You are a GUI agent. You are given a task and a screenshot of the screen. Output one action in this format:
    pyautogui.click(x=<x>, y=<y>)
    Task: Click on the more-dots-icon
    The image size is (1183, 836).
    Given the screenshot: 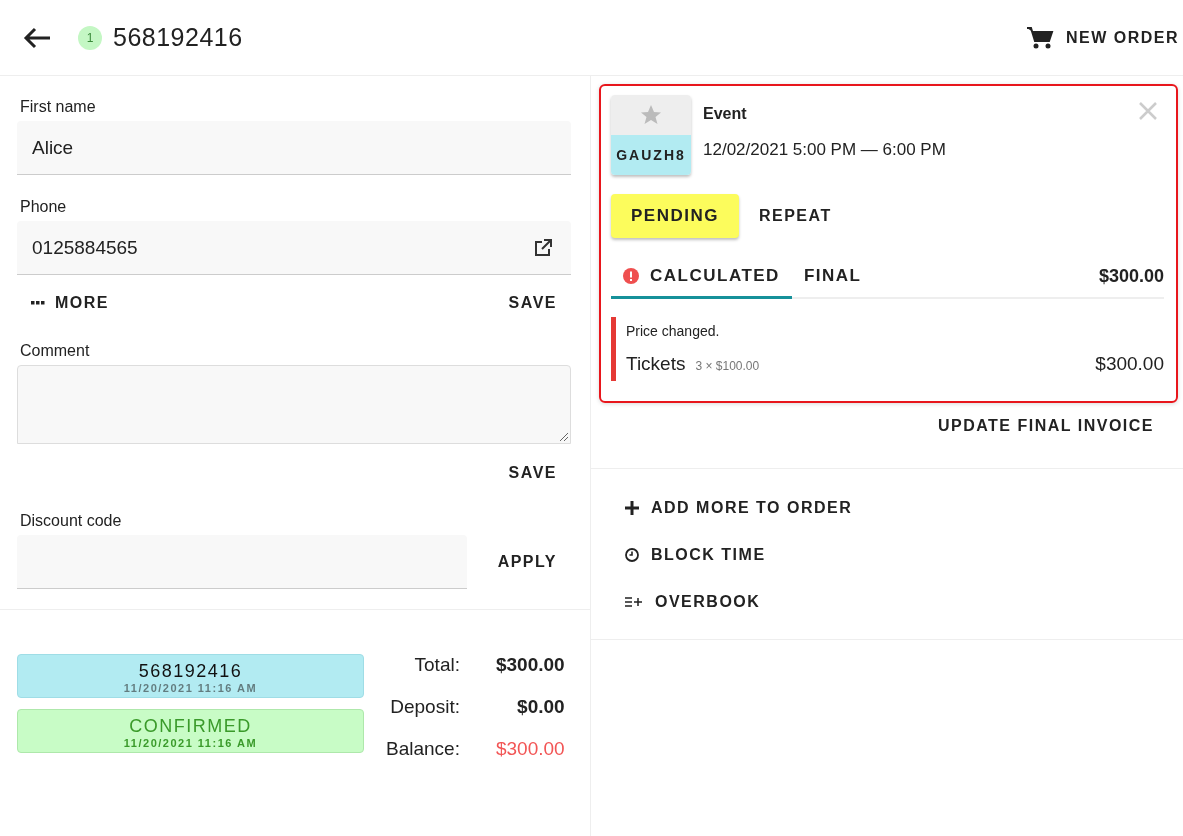 What is the action you would take?
    pyautogui.click(x=38, y=303)
    